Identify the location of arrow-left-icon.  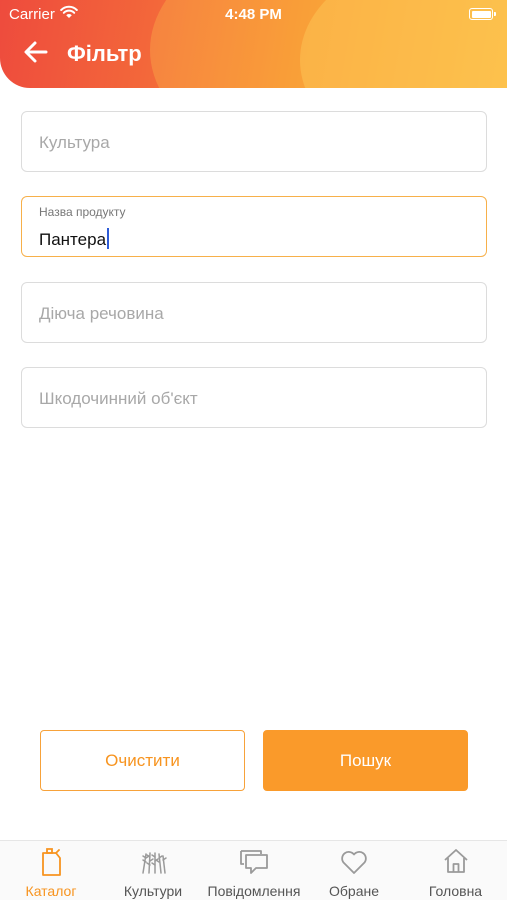
(36, 52).